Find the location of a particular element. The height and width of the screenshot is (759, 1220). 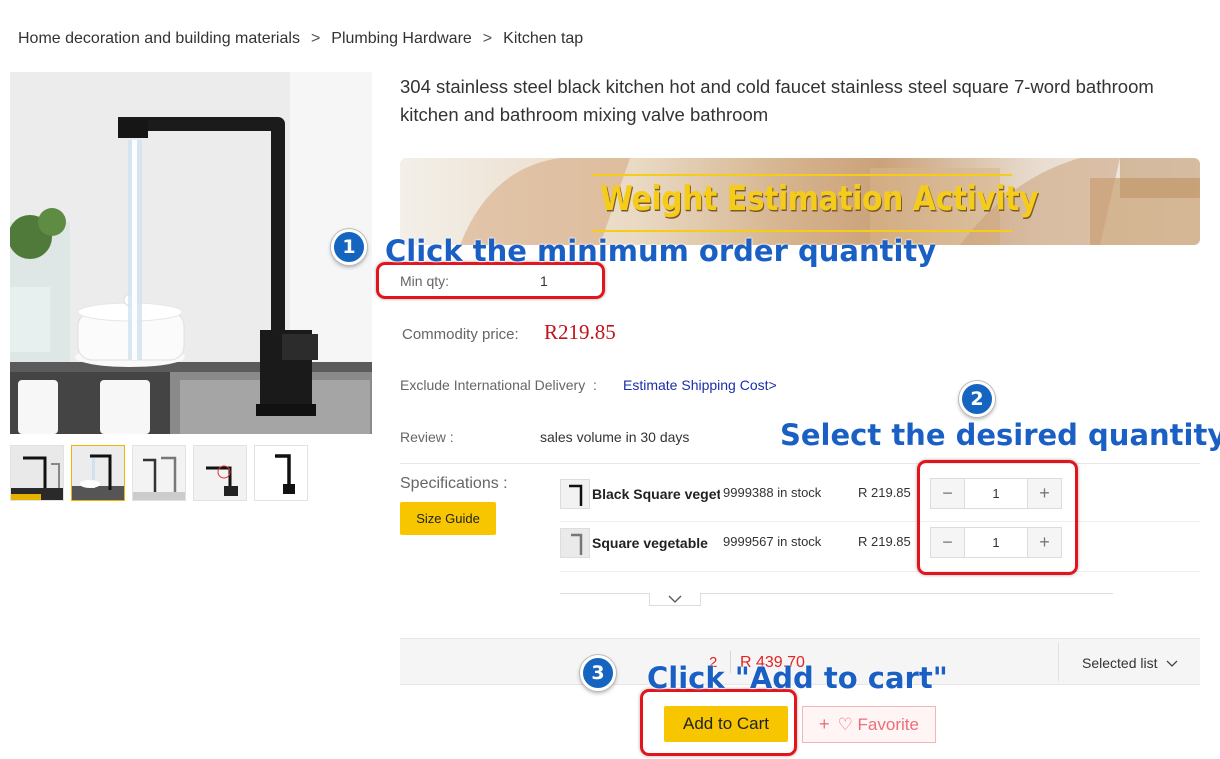

breadcrumb-item-home-decoration: Home decoration and building materials is located at coordinates (159, 39).